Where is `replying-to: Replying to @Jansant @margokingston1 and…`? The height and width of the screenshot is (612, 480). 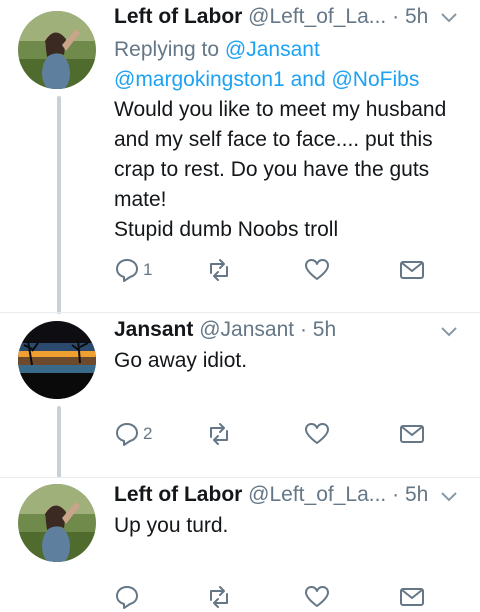
replying-to: Replying to @Jansant @margokingston1 and… is located at coordinates (297, 65).